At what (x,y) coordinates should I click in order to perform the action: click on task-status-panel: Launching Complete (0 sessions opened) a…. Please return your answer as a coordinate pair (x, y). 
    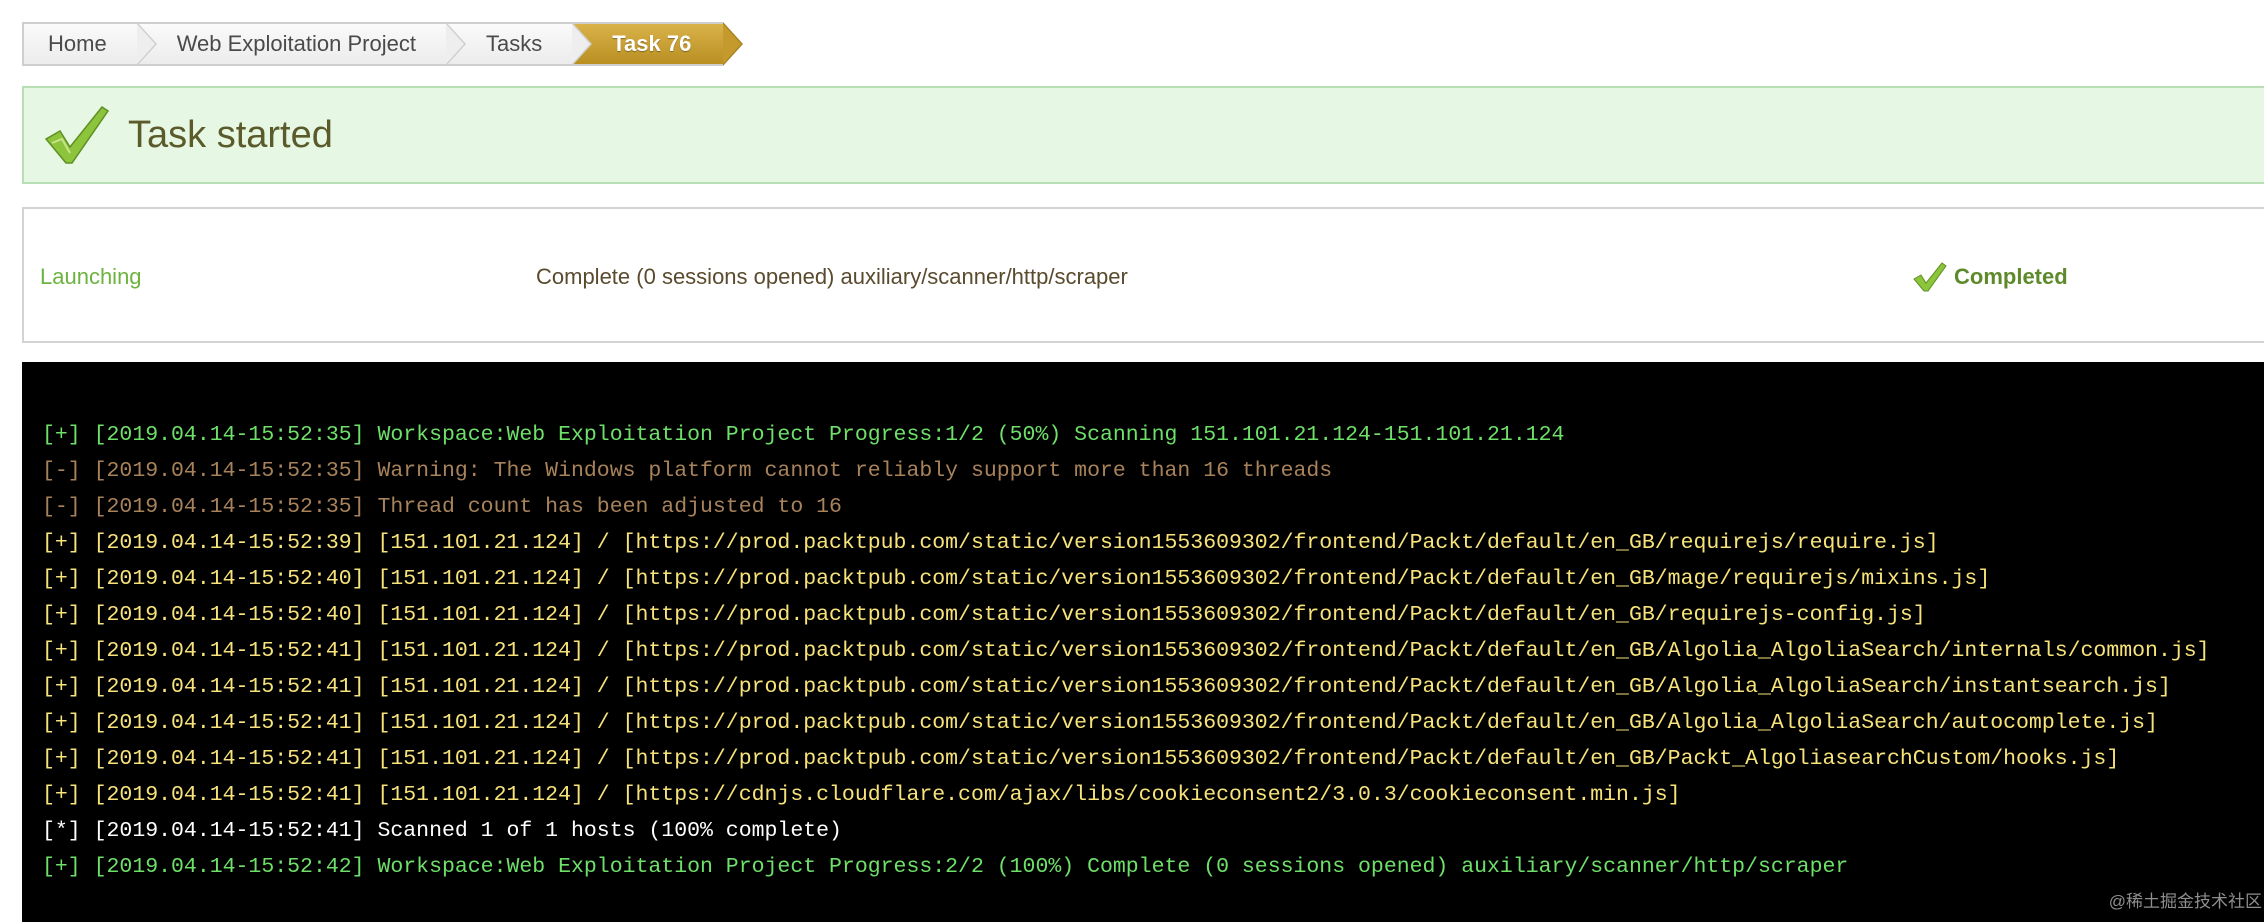
    Looking at the image, I should click on (1143, 275).